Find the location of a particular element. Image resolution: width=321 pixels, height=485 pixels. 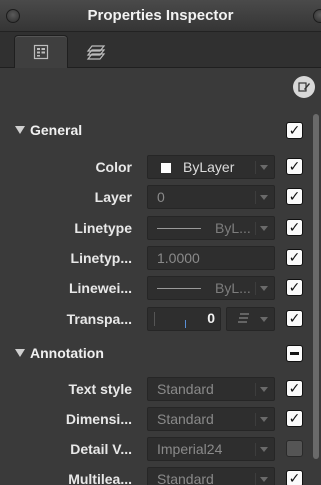

layers-icon is located at coordinates (96, 52).